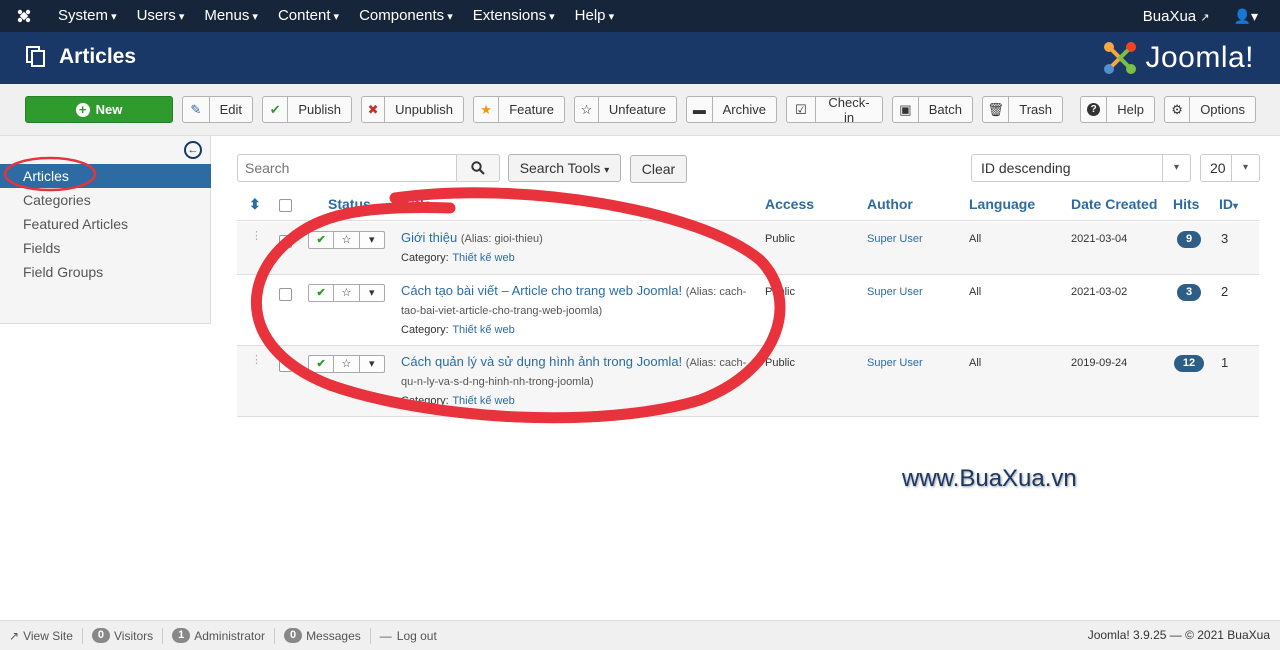  Describe the element at coordinates (308, 16) in the screenshot. I see `menu-content: Content` at that location.